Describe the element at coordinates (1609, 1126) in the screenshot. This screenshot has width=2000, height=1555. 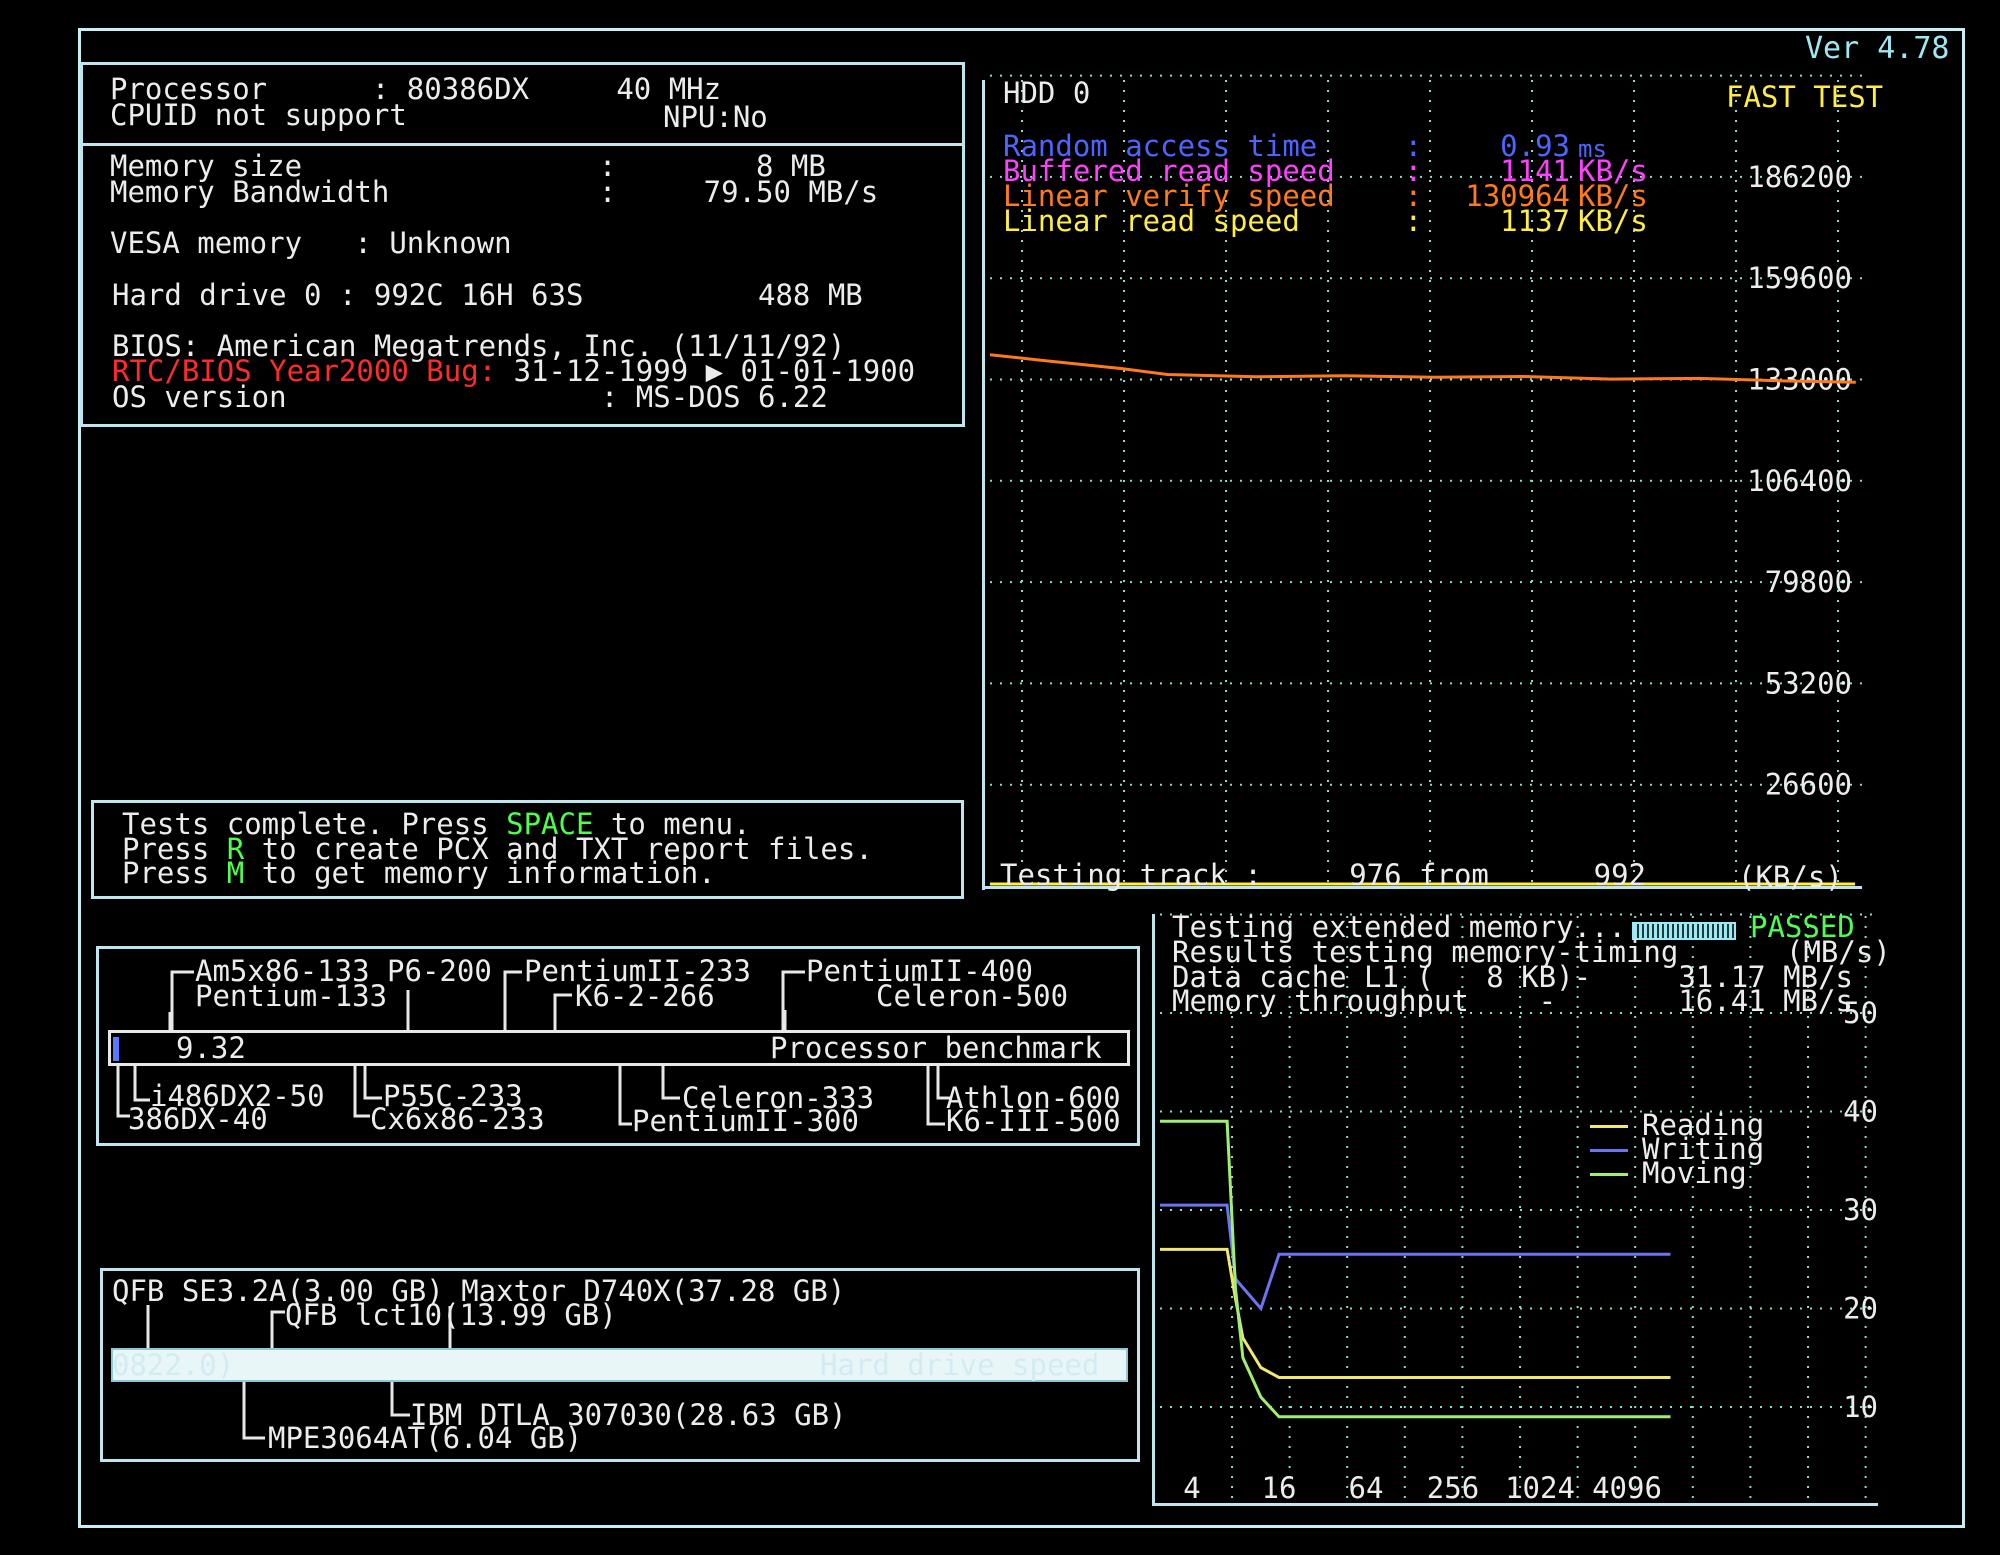
I see `legend-reading-swatch` at that location.